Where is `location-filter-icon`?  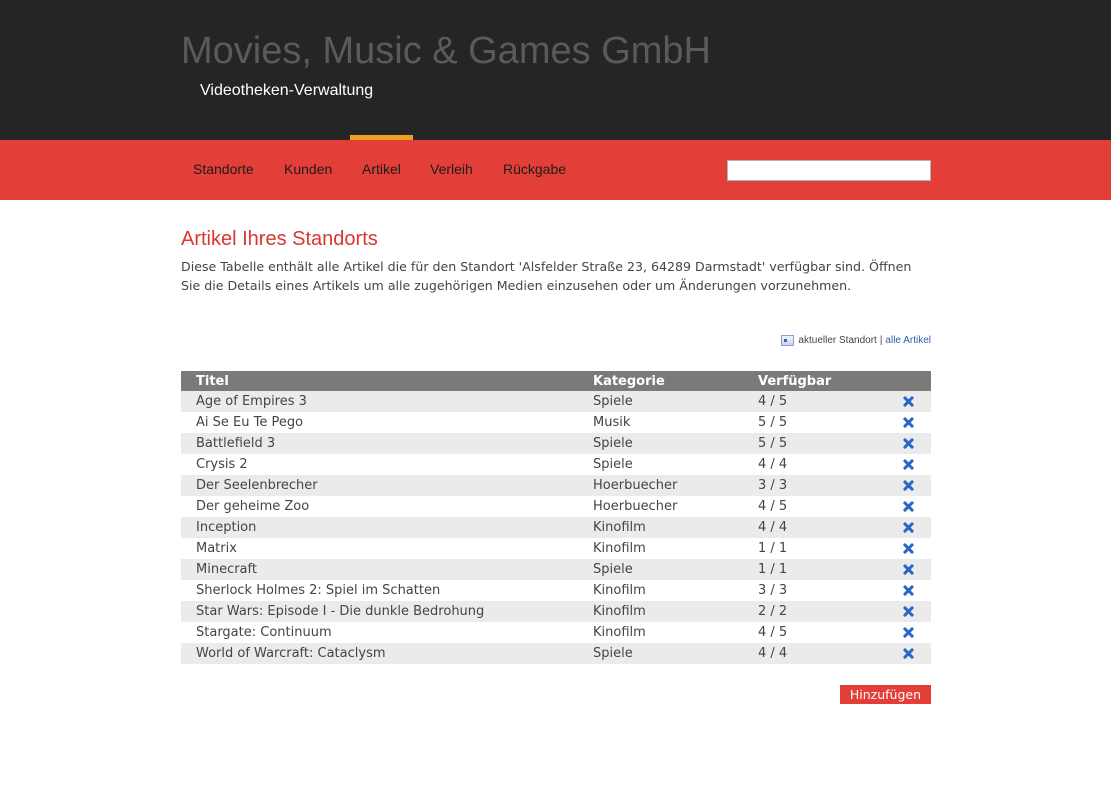 location-filter-icon is located at coordinates (788, 340).